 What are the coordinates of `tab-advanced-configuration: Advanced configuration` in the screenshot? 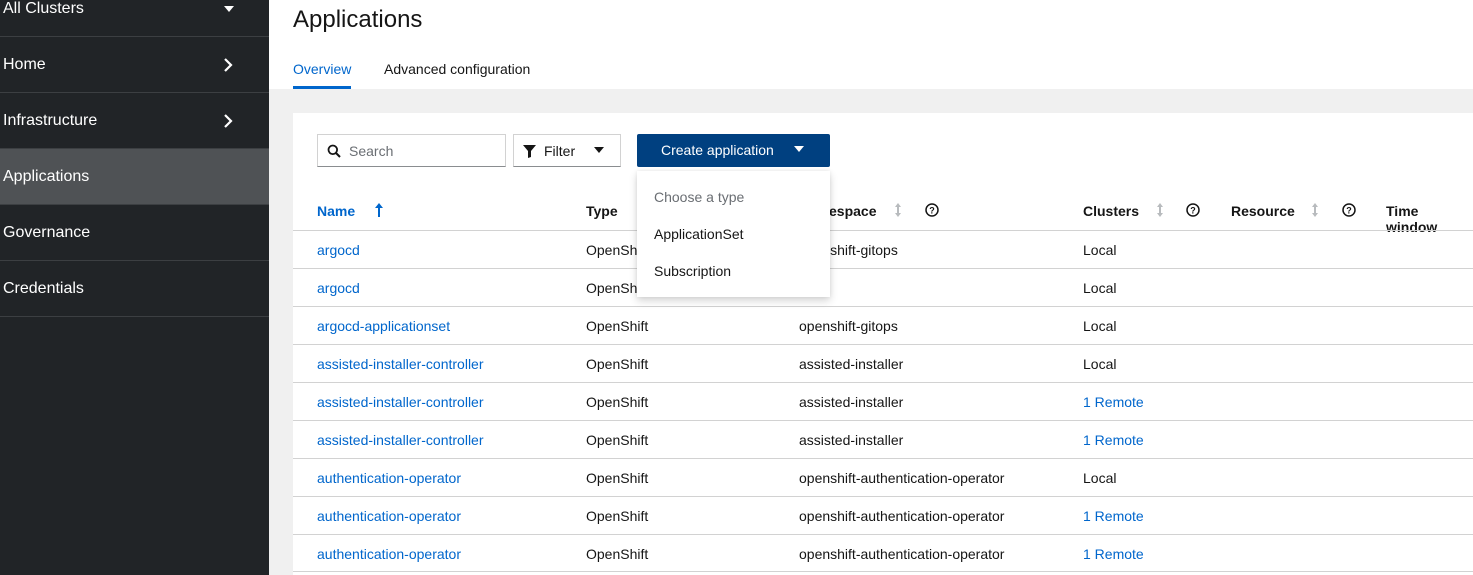 It's located at (457, 75).